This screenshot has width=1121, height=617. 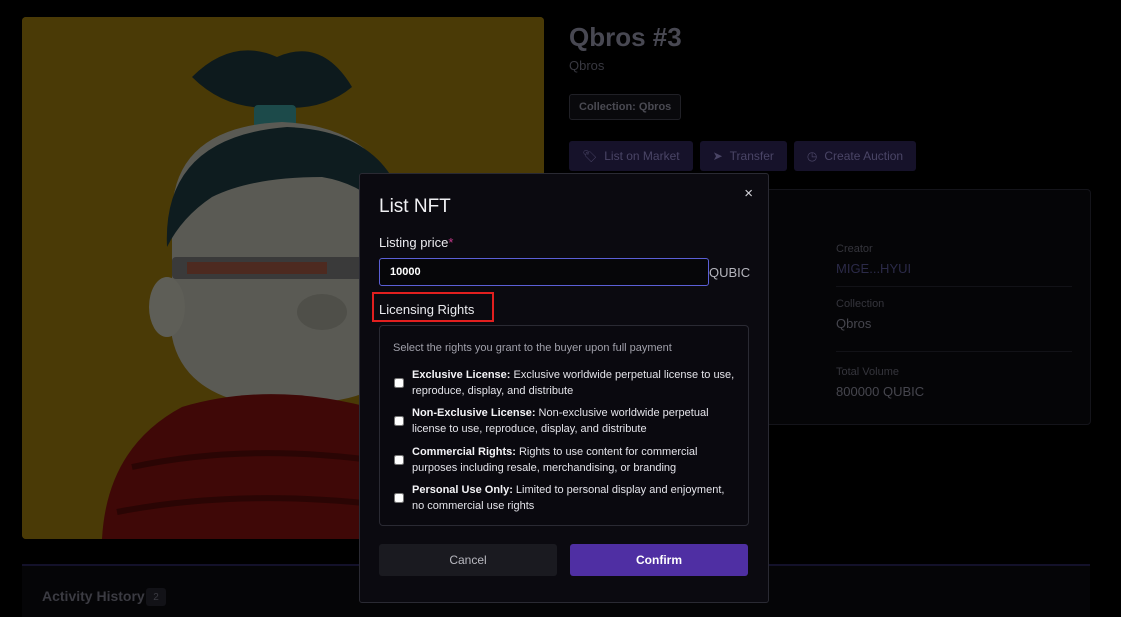 I want to click on creator-field: Creator MIGE...HYUI, so click(x=873, y=259).